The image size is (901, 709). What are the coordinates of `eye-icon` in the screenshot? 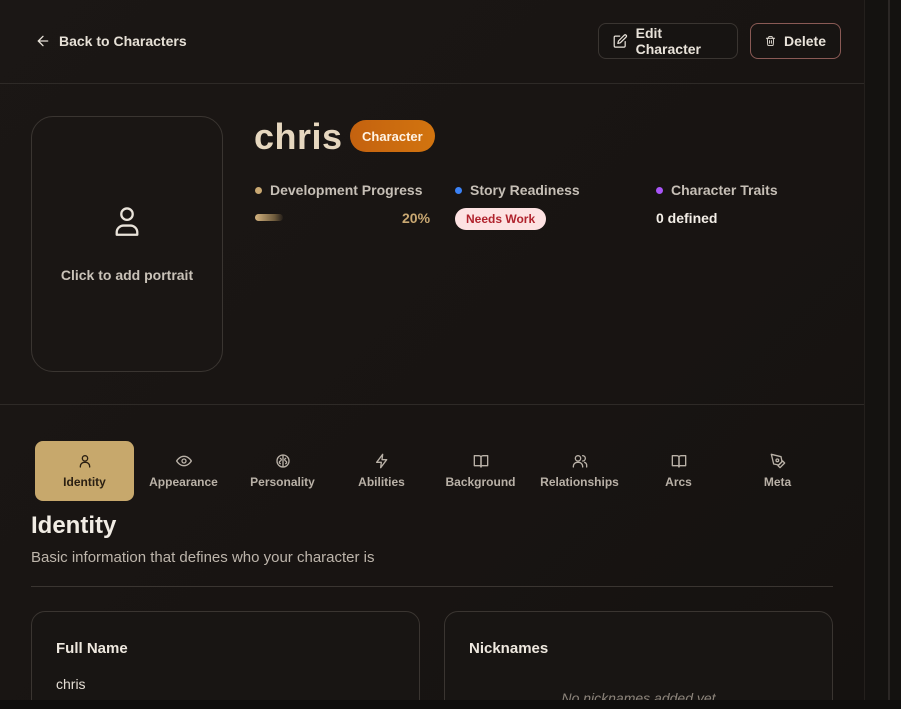 It's located at (183, 461).